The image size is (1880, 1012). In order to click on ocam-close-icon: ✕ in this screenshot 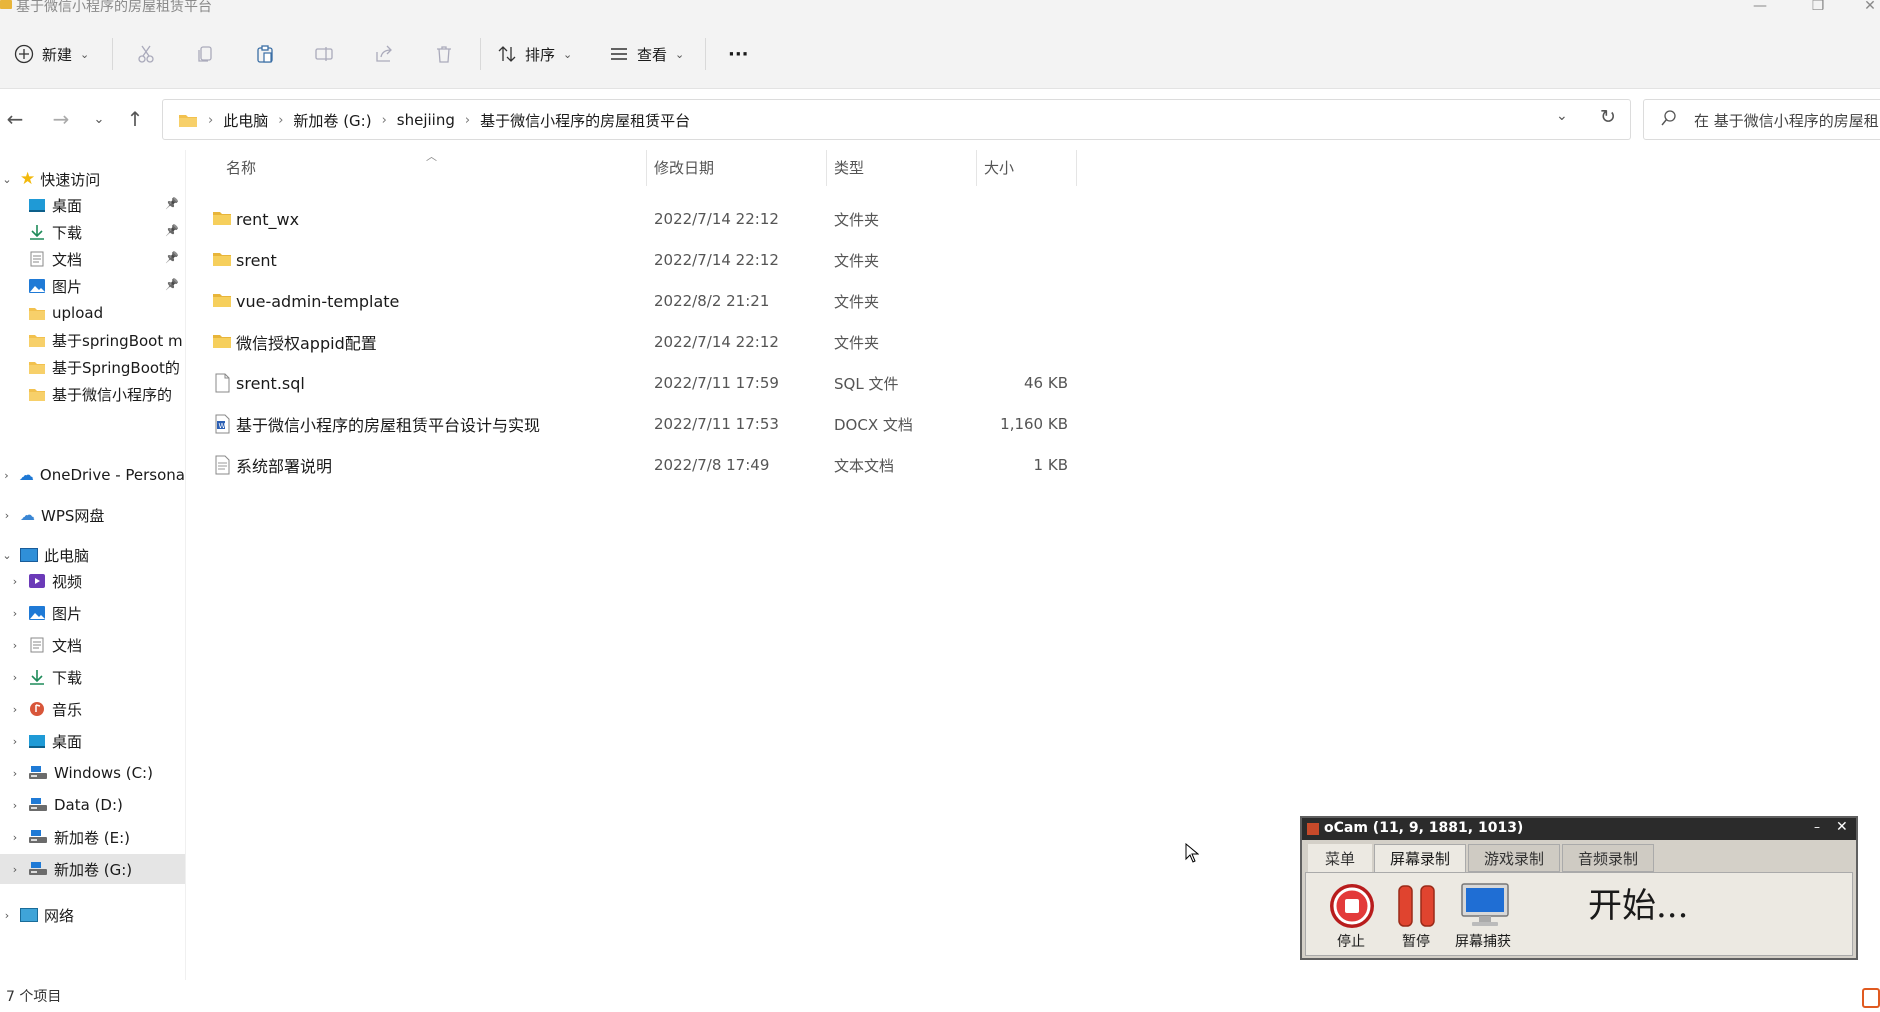, I will do `click(1842, 827)`.